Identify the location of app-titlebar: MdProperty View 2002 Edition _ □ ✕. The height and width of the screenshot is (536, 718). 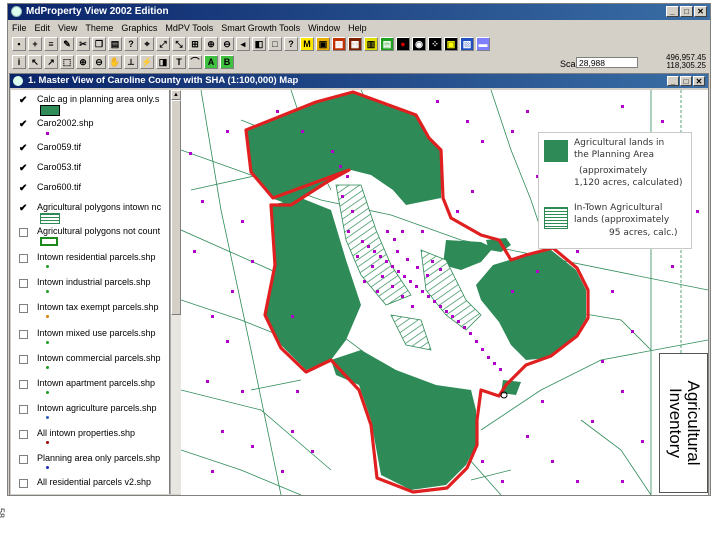
(359, 12).